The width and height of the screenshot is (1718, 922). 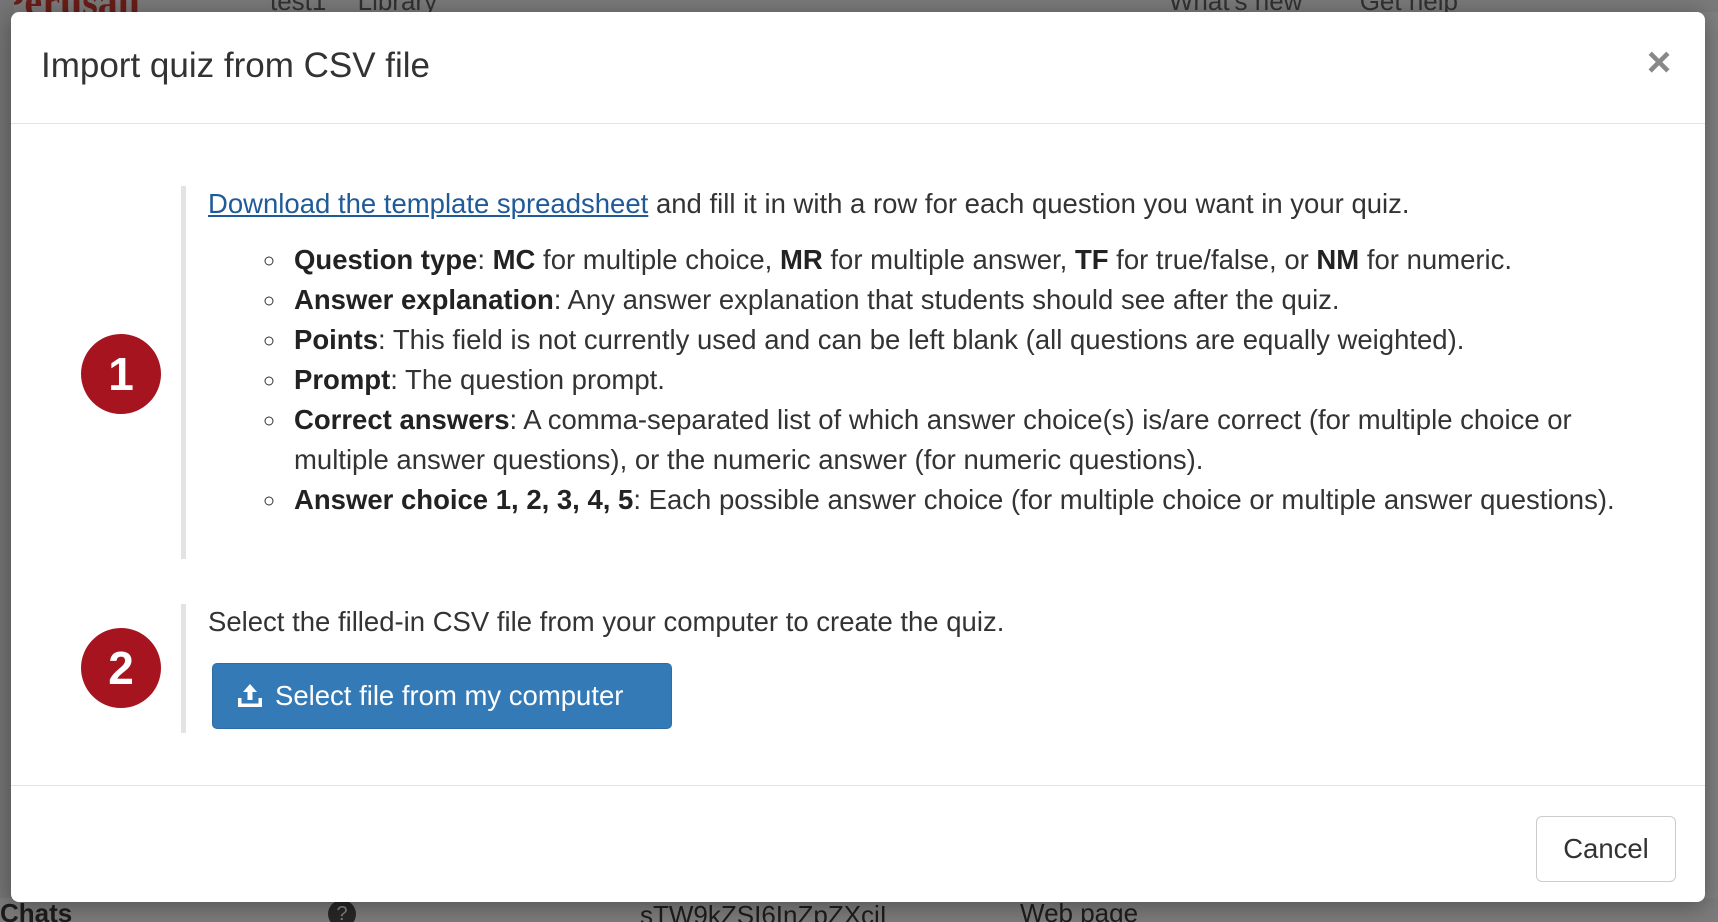 What do you see at coordinates (801, 259) in the screenshot?
I see `type-code: MR` at bounding box center [801, 259].